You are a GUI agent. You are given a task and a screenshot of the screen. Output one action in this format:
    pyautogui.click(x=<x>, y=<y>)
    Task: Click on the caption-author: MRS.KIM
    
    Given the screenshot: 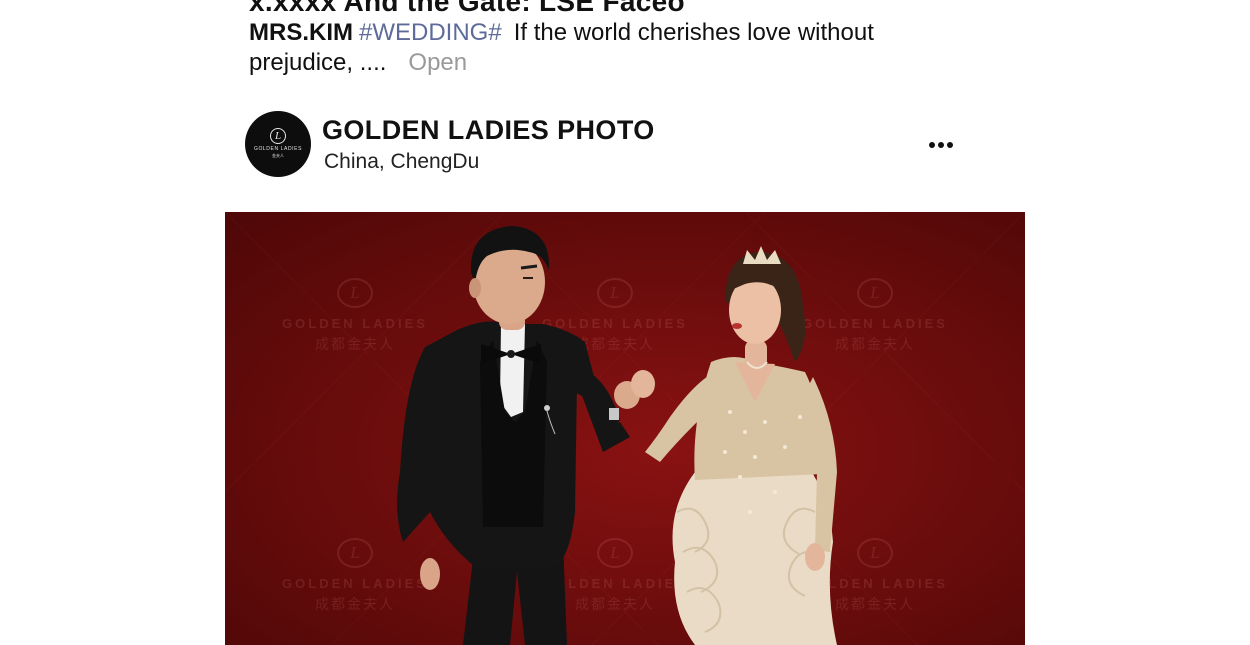 What is the action you would take?
    pyautogui.click(x=301, y=32)
    